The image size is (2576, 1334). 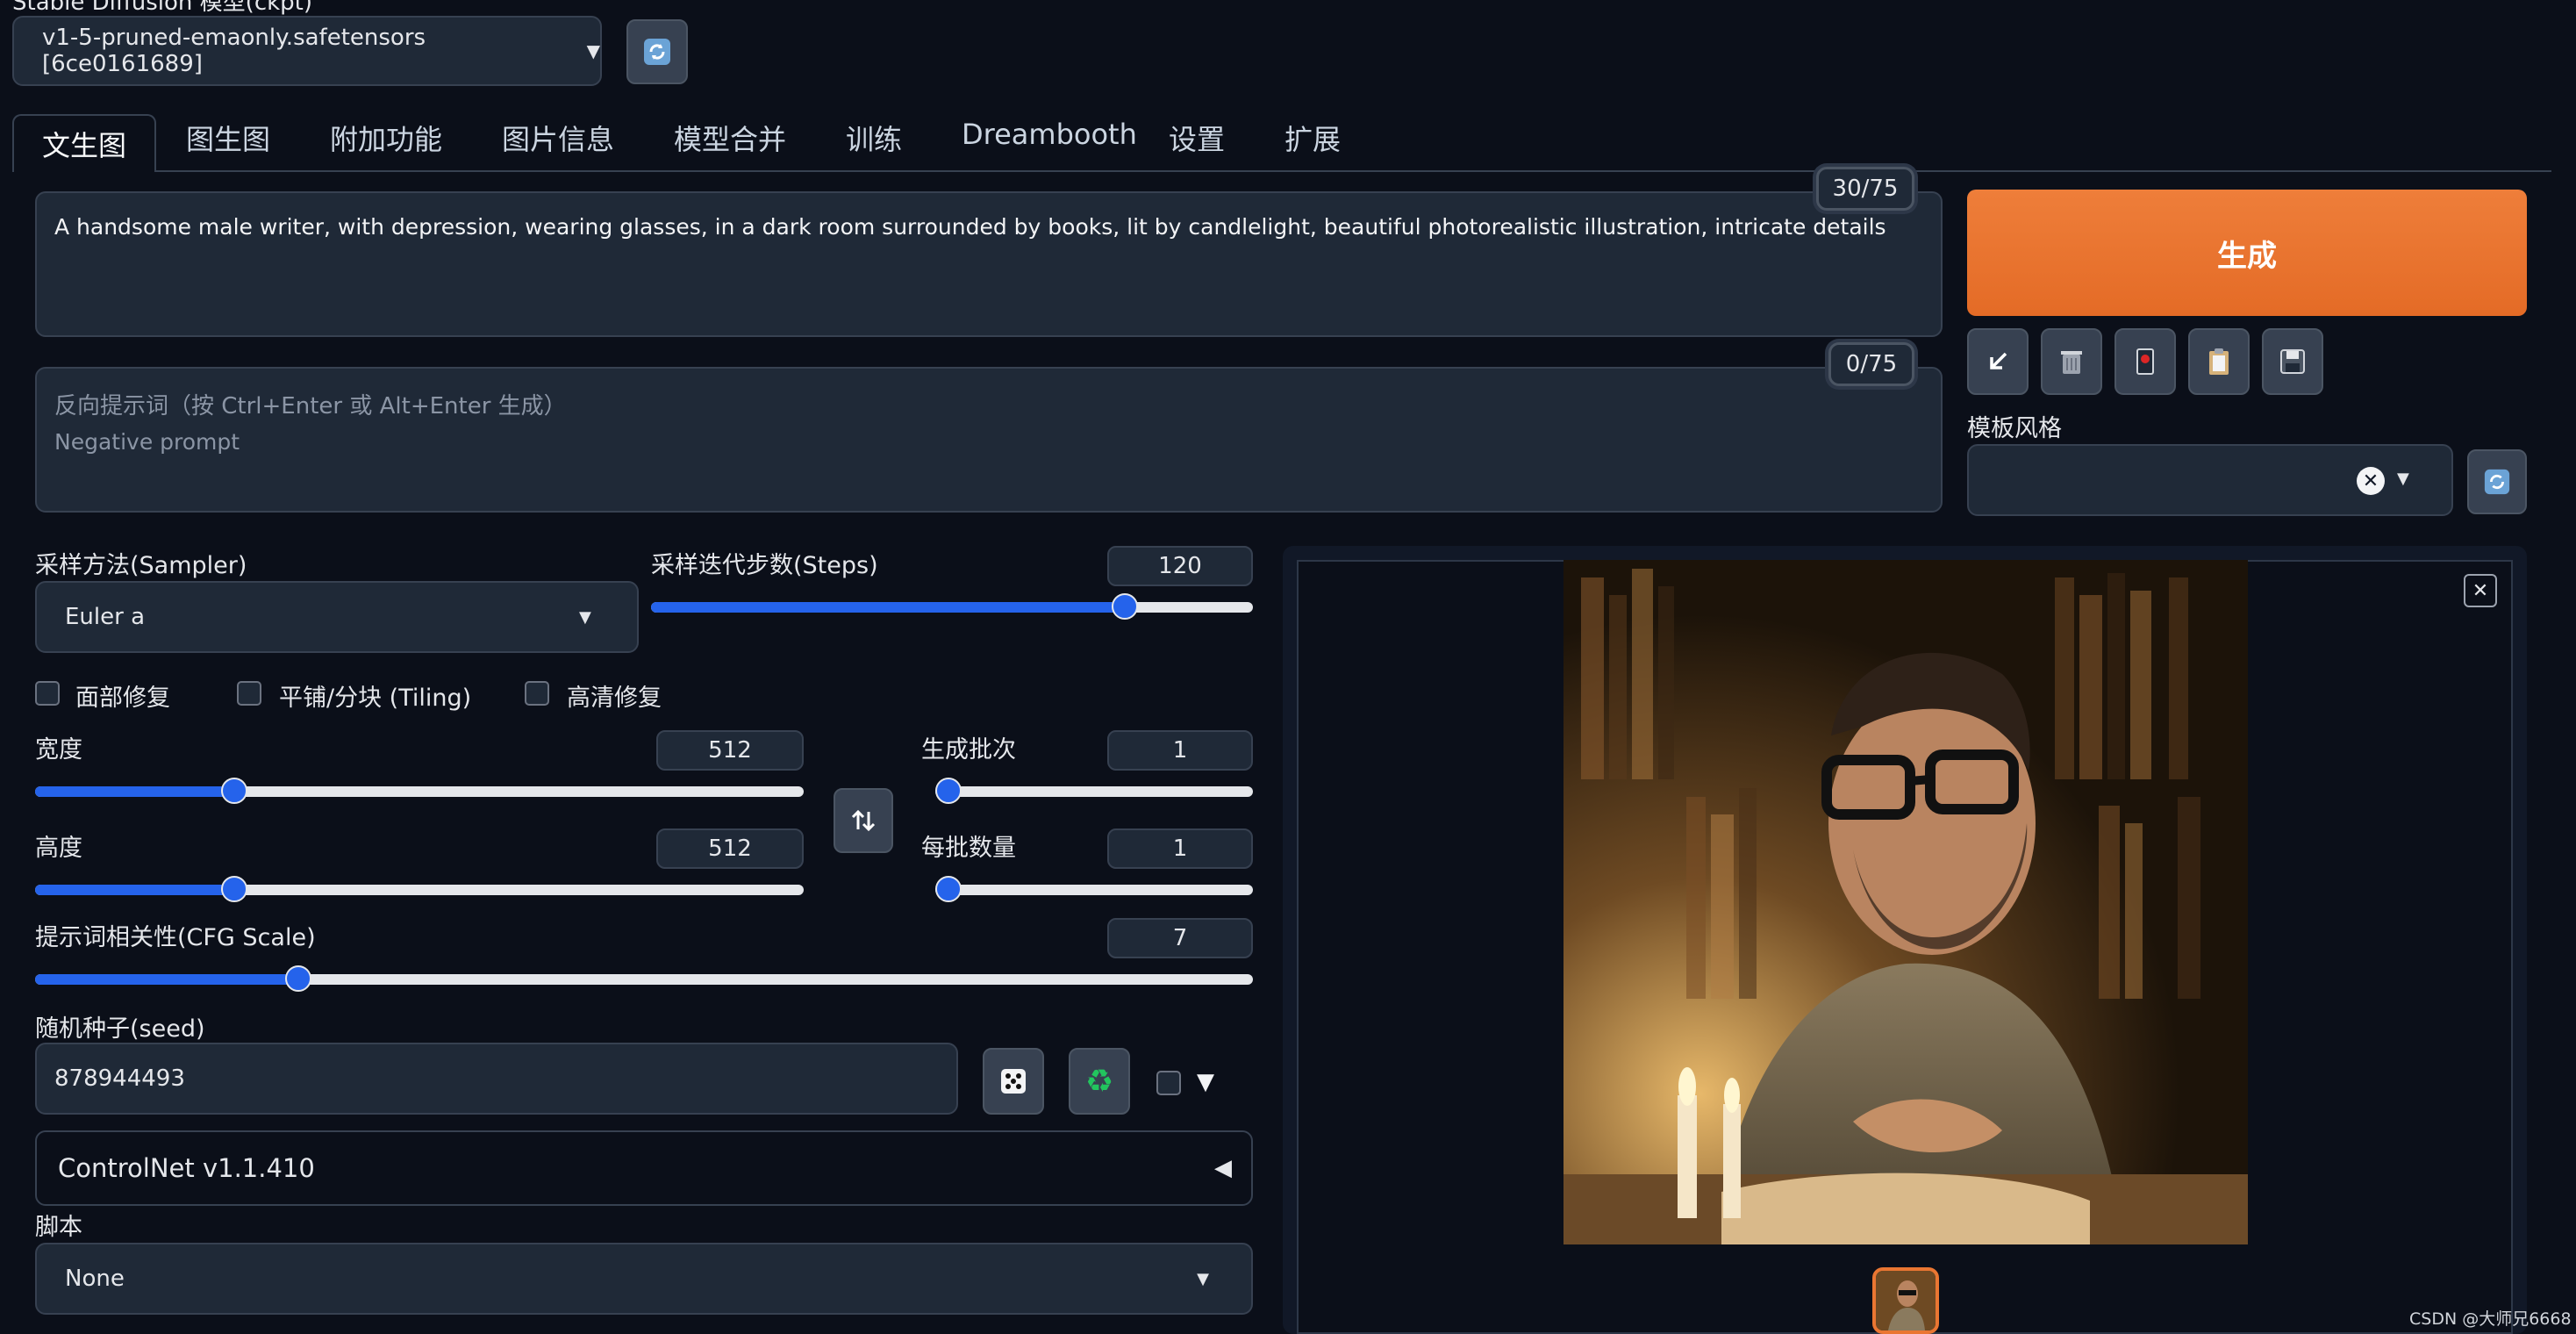 I want to click on tab-checkpoint-merger: 模型合并, so click(x=730, y=138).